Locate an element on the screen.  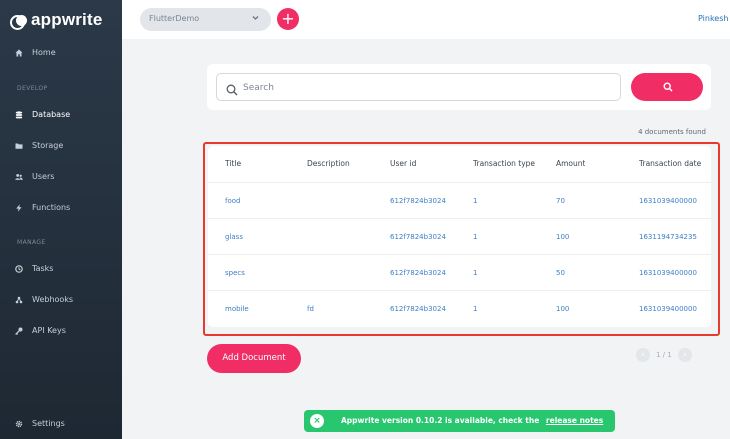
sidebar-item-label: Tasks is located at coordinates (43, 268).